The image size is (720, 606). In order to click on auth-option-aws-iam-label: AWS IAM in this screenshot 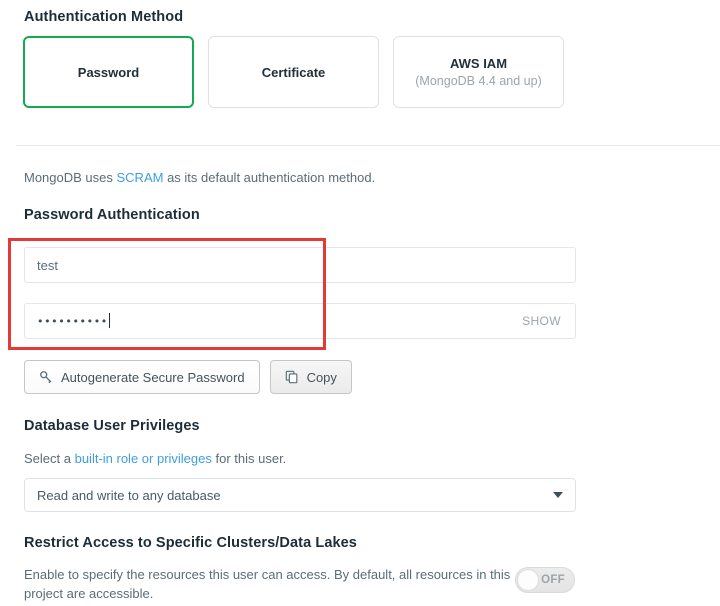, I will do `click(478, 63)`.